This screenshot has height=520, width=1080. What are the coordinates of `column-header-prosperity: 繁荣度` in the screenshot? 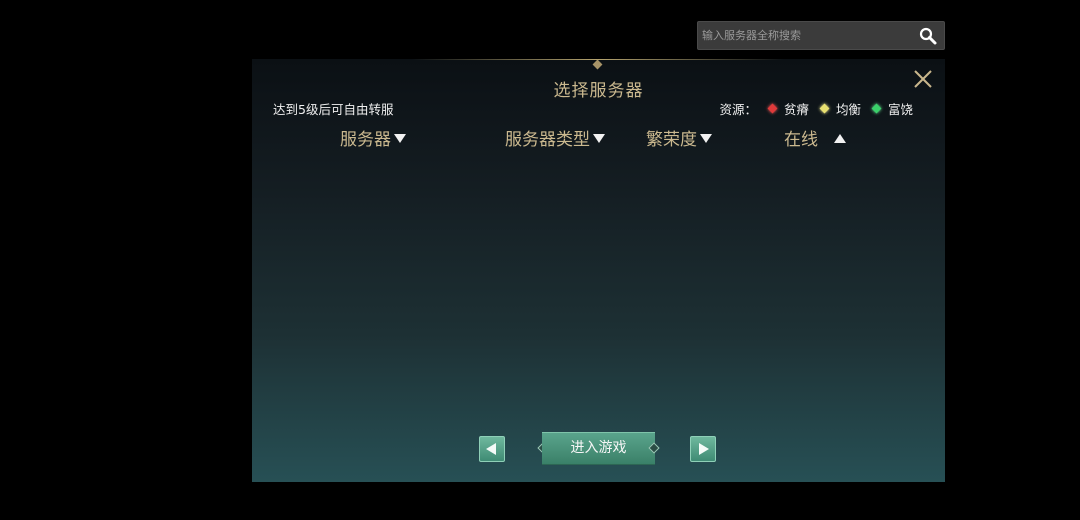 It's located at (679, 137).